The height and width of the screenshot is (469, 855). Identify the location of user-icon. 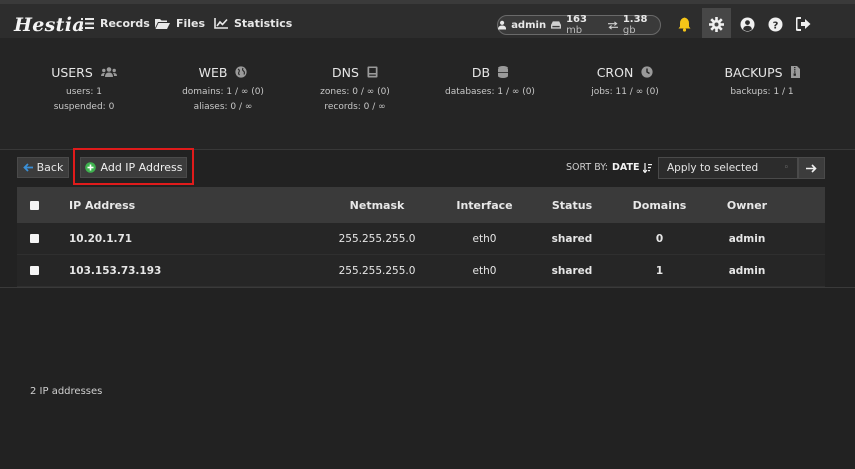
(502, 25).